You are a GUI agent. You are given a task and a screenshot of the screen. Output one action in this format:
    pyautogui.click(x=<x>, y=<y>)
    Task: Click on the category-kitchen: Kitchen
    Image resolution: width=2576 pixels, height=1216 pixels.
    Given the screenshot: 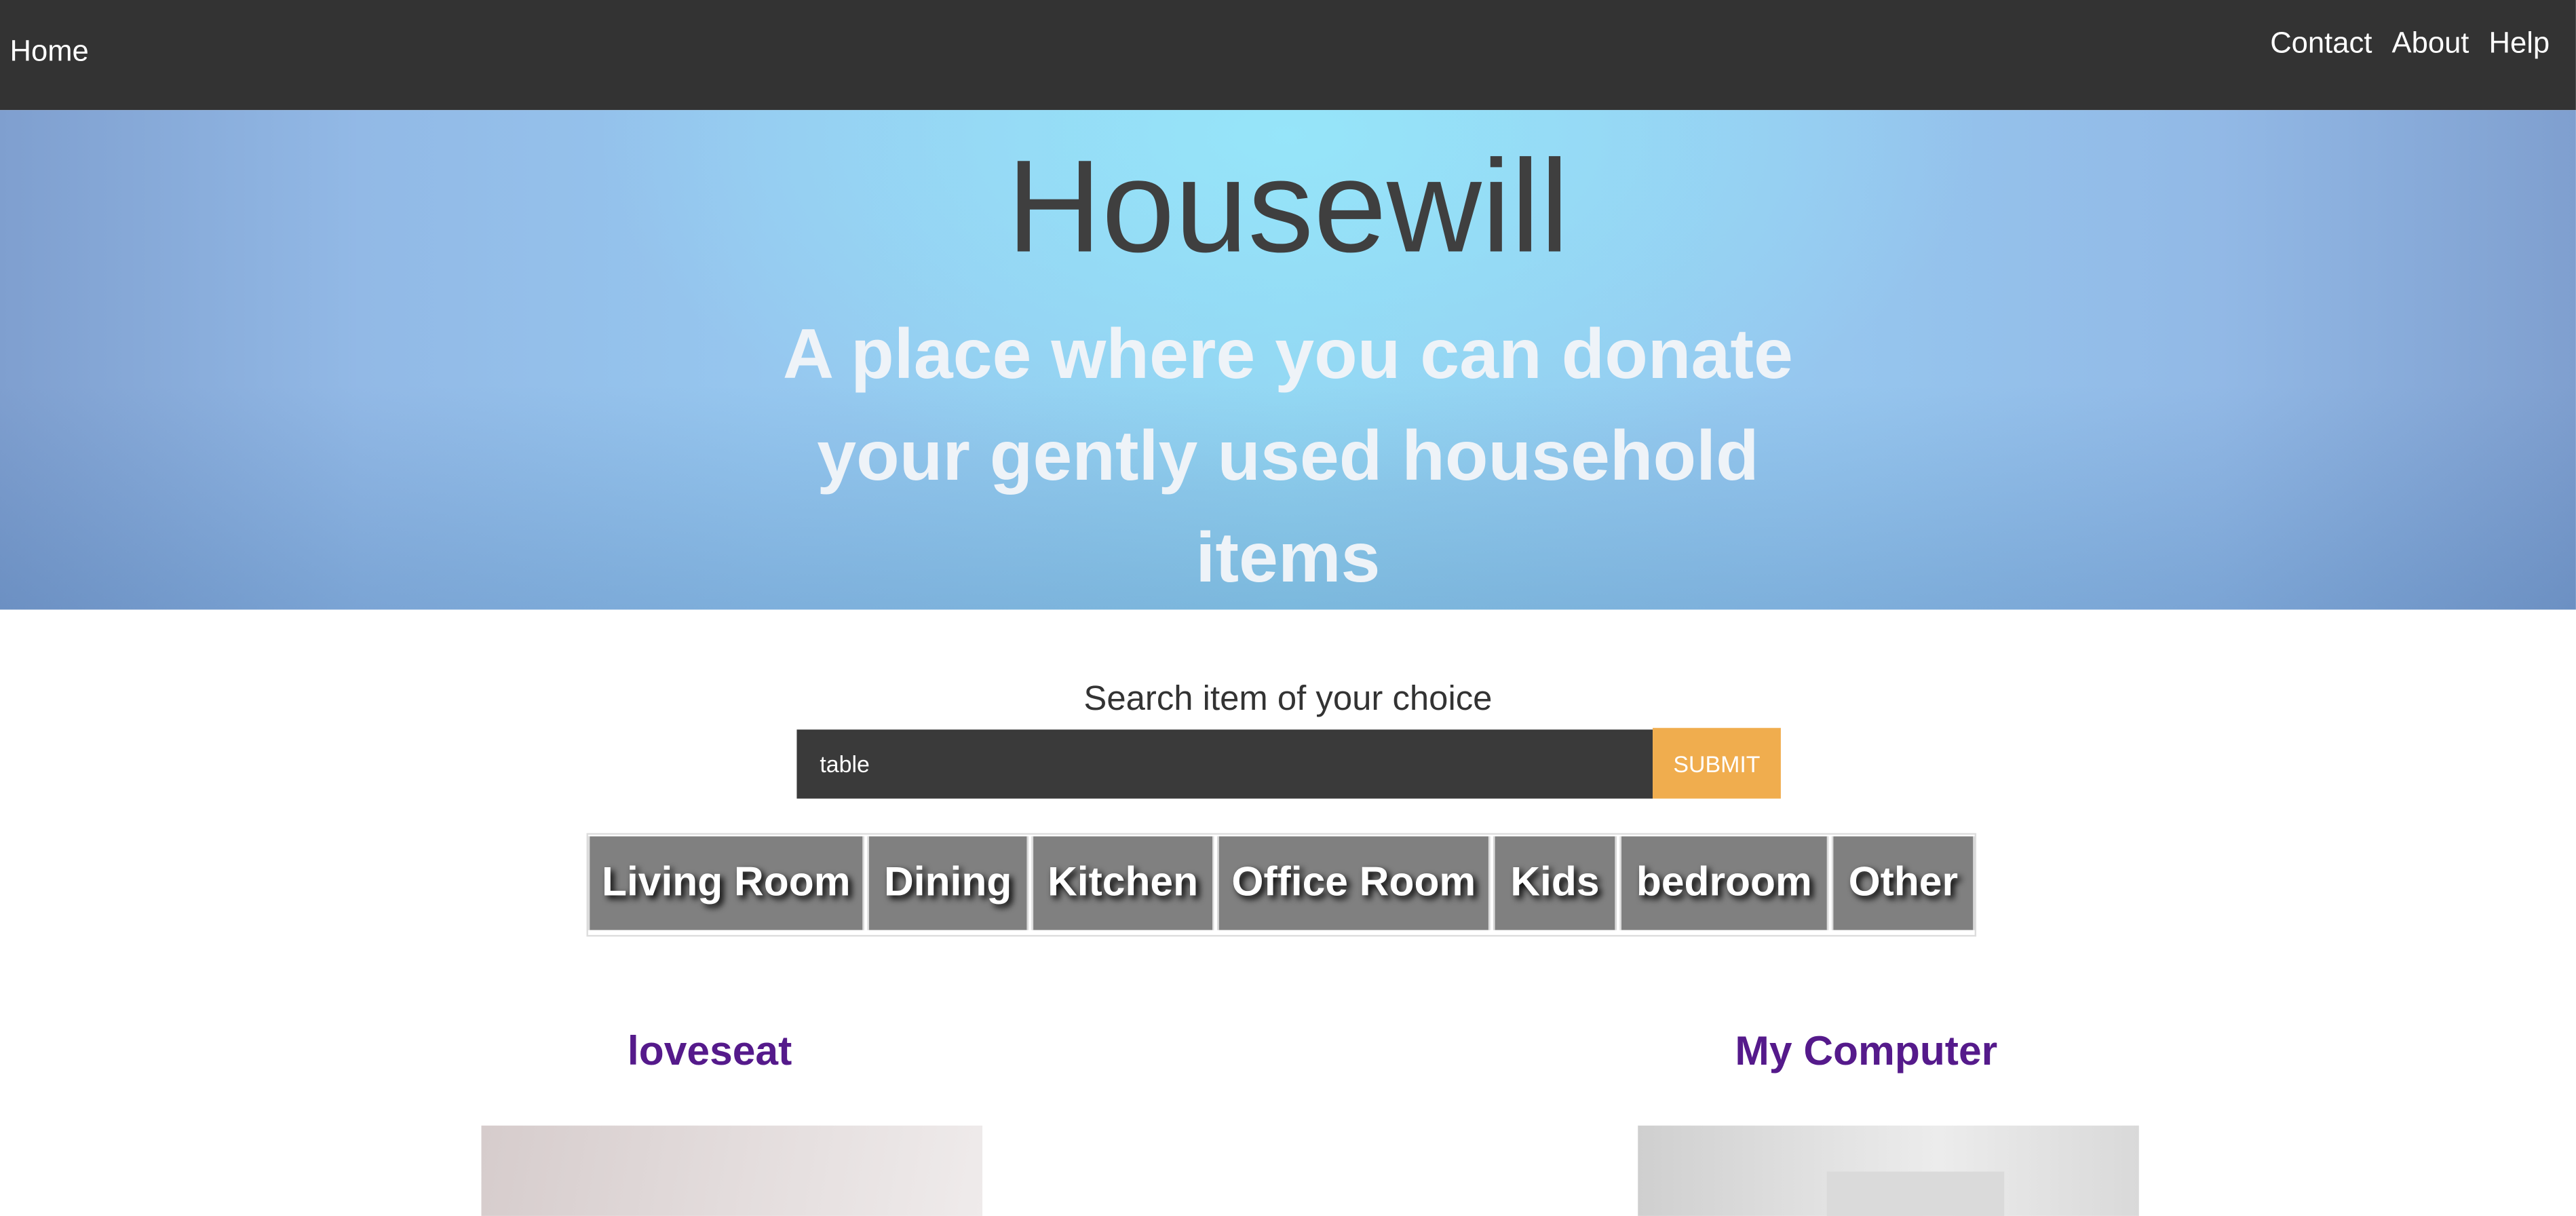 What is the action you would take?
    pyautogui.click(x=1122, y=883)
    